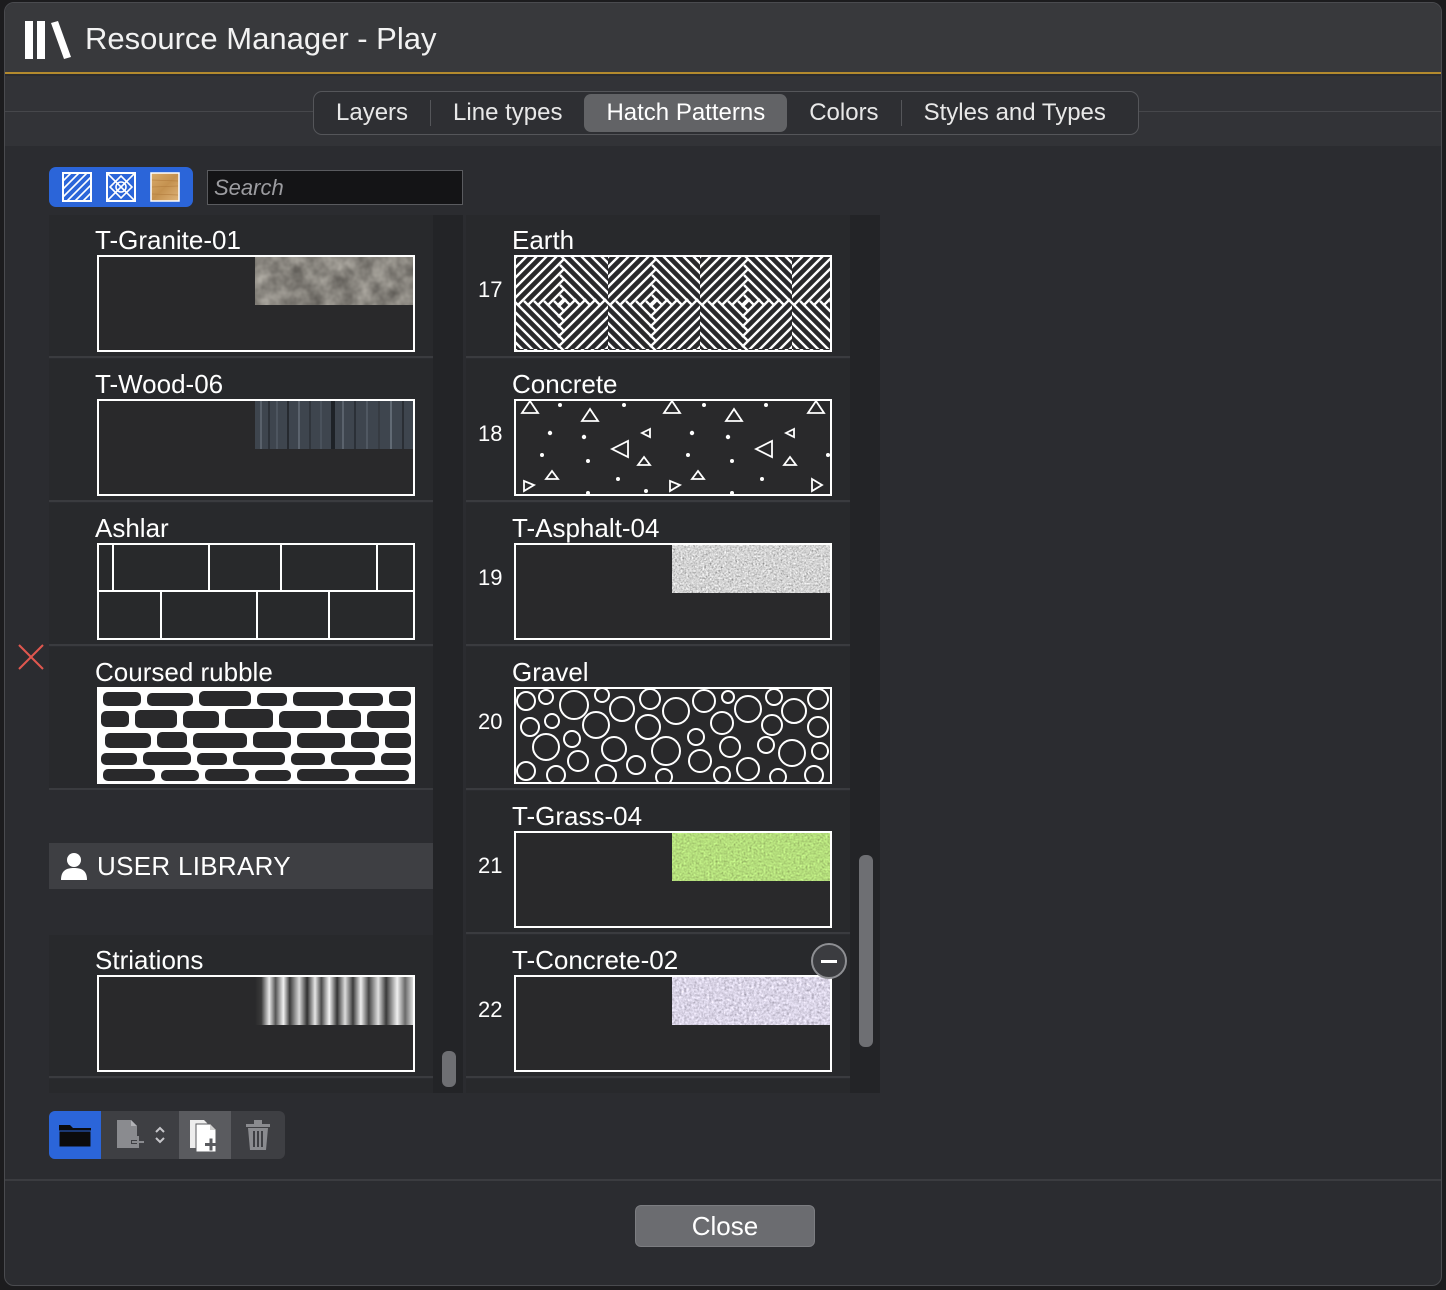  I want to click on list-item: Ashlar, so click(241, 574).